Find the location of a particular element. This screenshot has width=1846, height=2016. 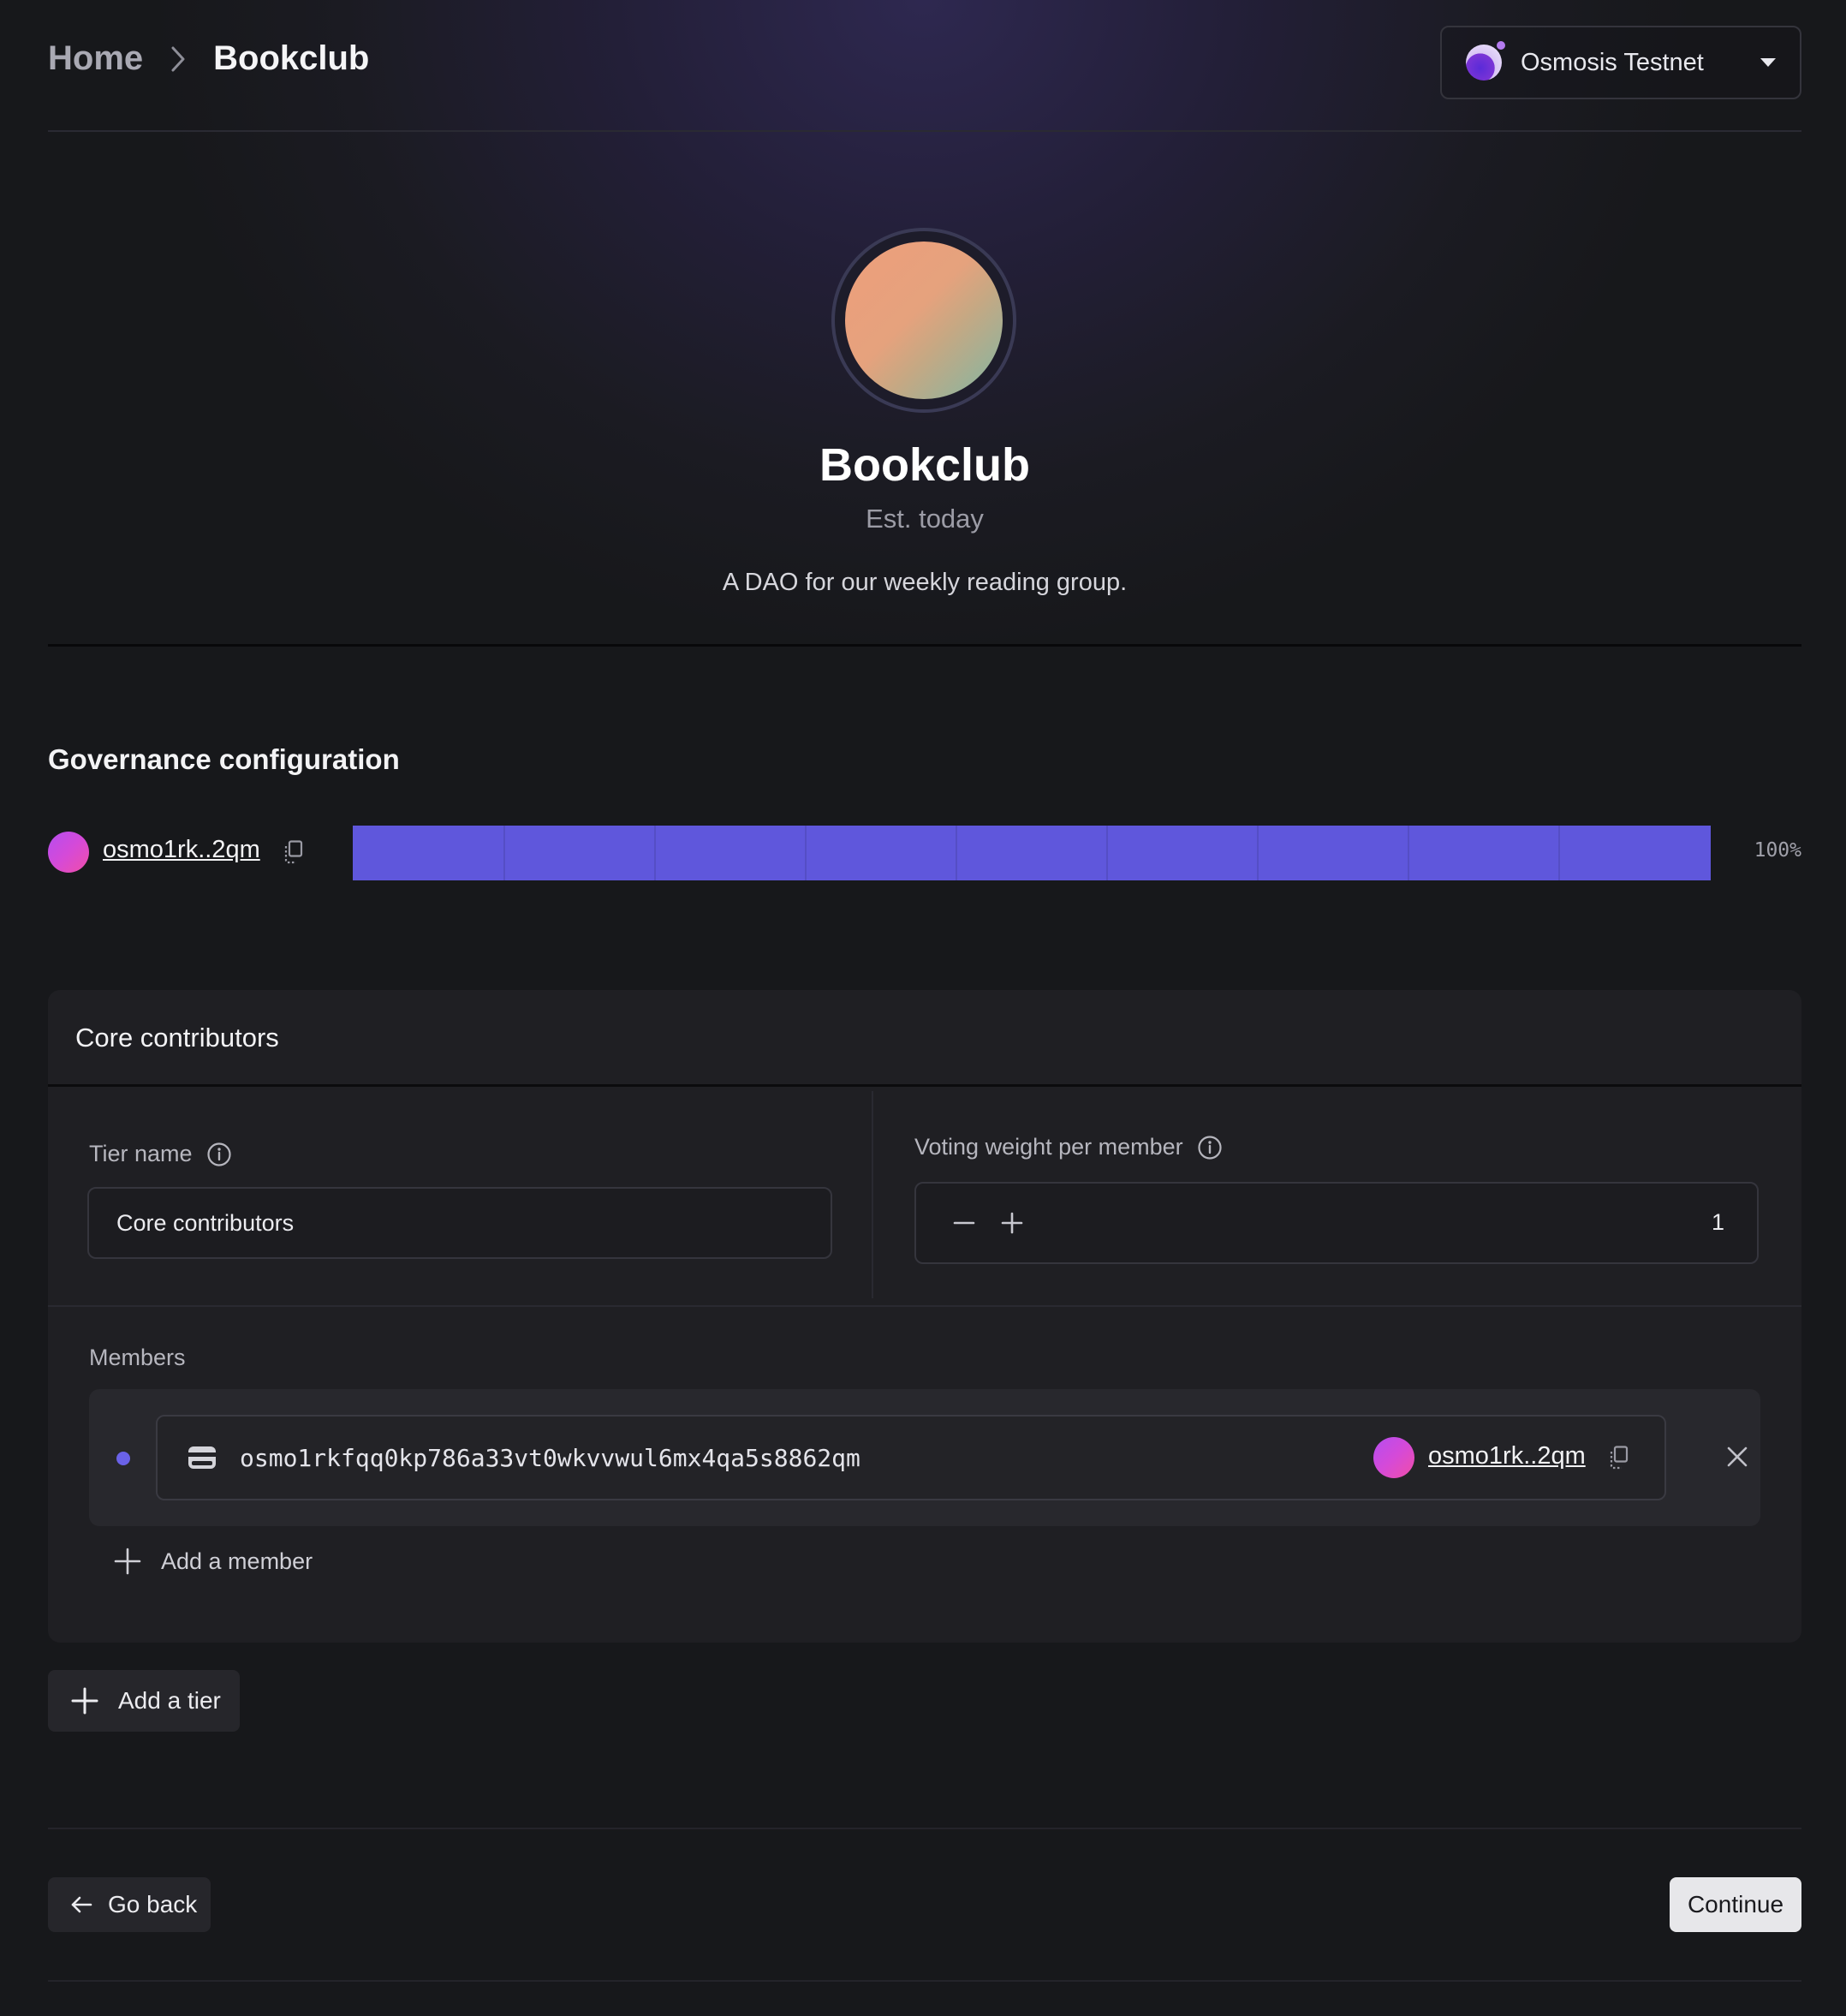

governance-address-link: osmo1rk..2qm is located at coordinates (182, 850).